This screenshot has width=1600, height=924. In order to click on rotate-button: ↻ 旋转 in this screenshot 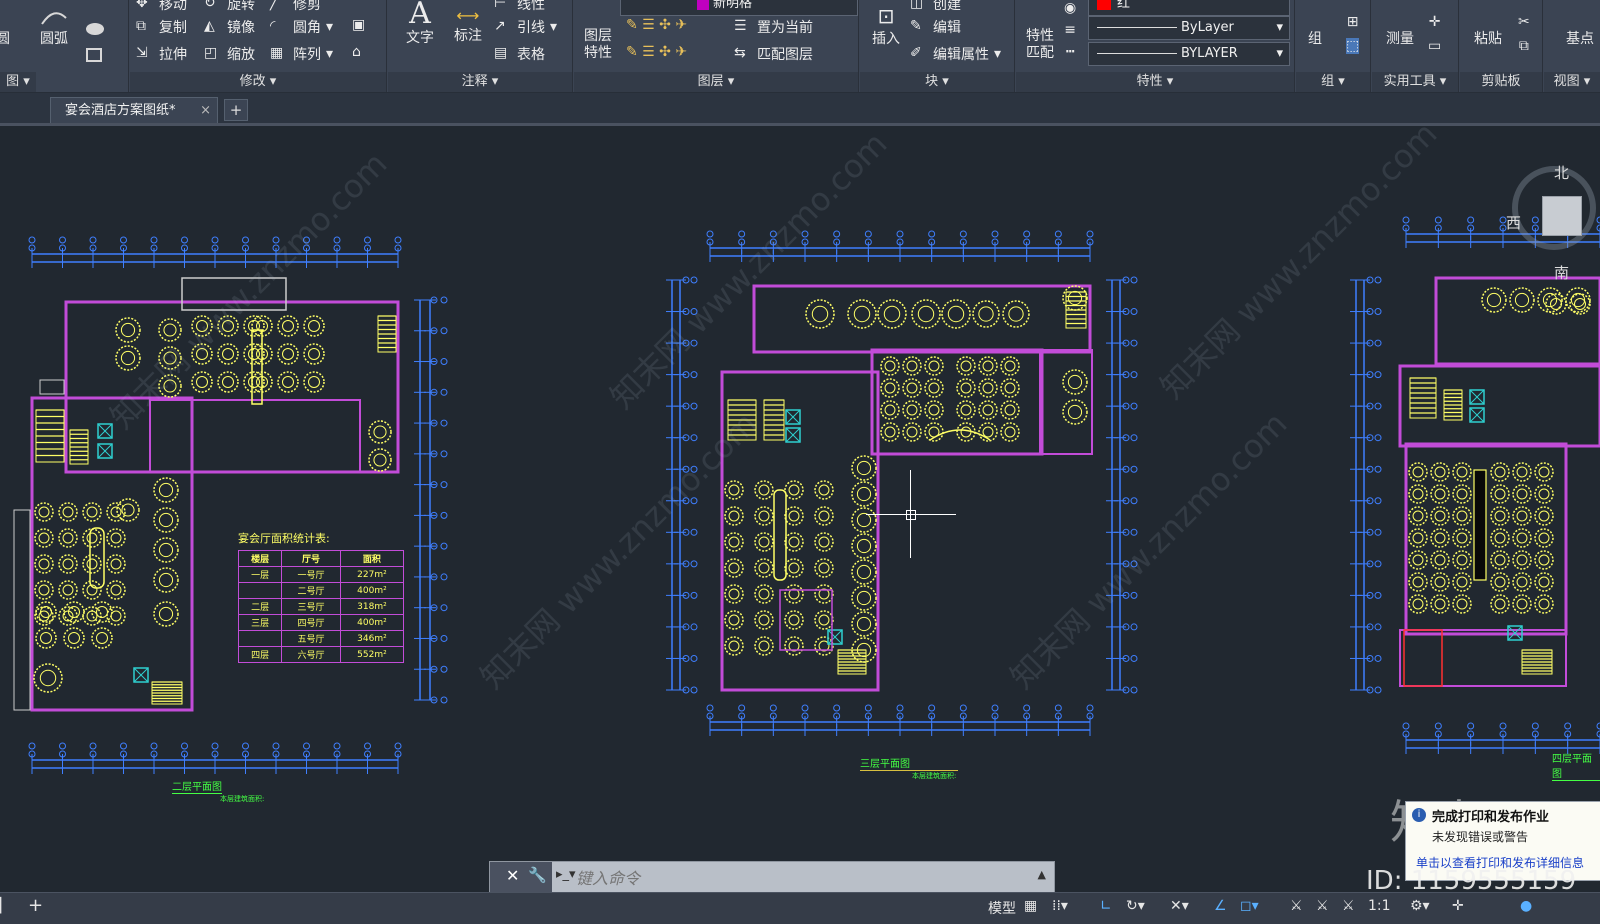, I will do `click(229, 7)`.